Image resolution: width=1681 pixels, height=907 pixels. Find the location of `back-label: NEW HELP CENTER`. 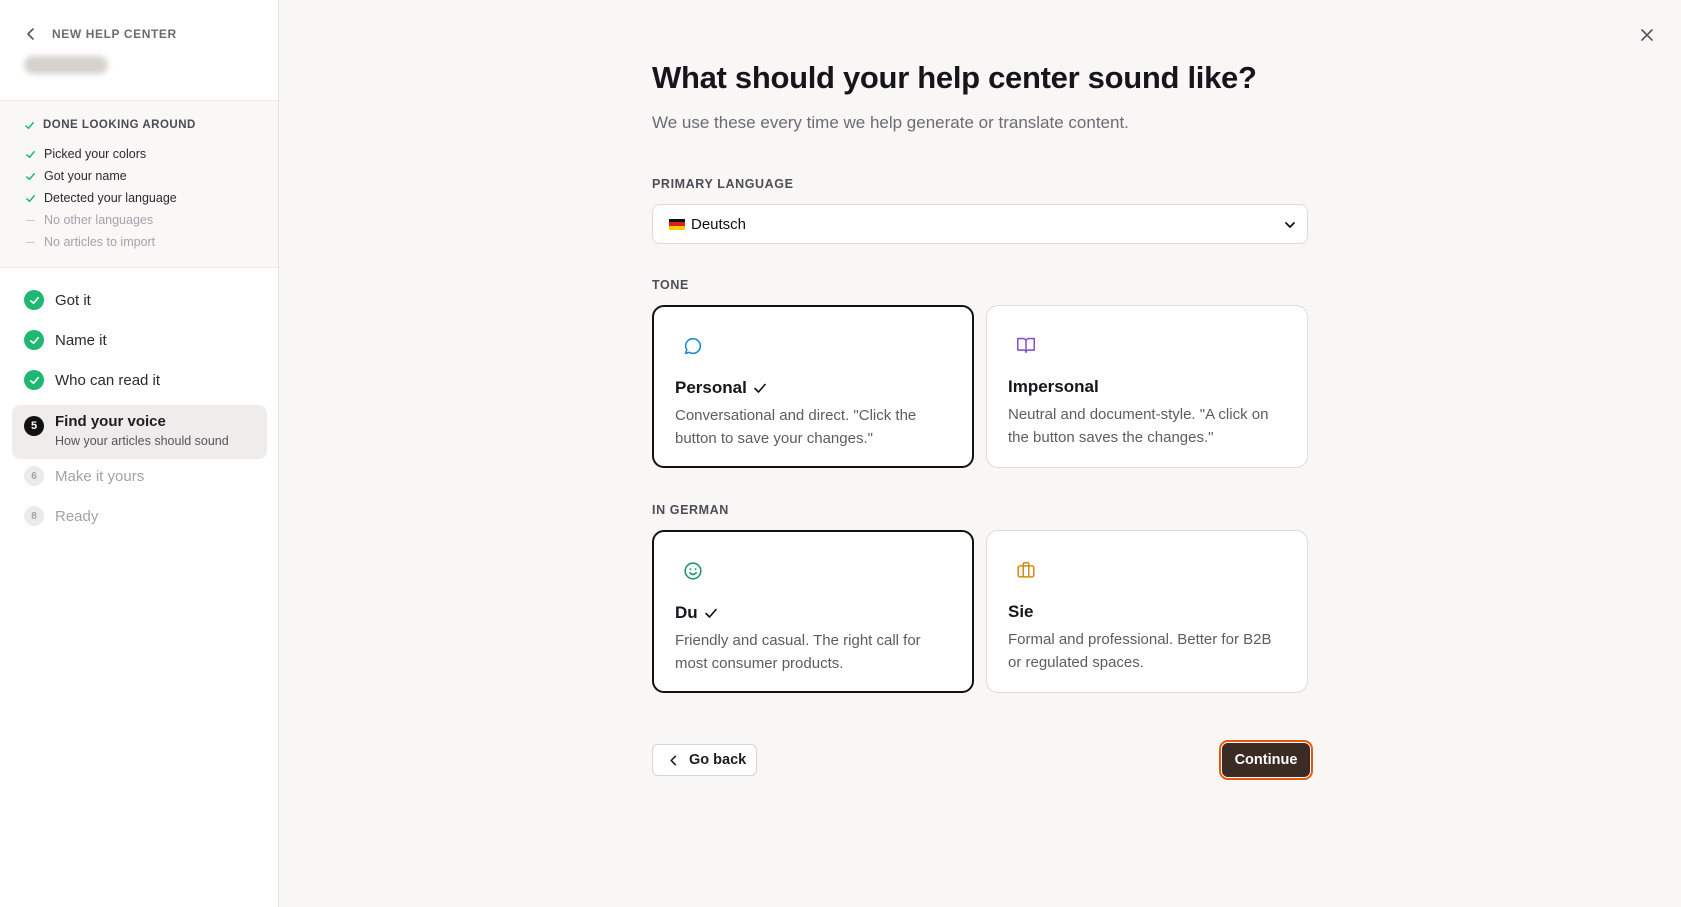

back-label: NEW HELP CENTER is located at coordinates (114, 34).